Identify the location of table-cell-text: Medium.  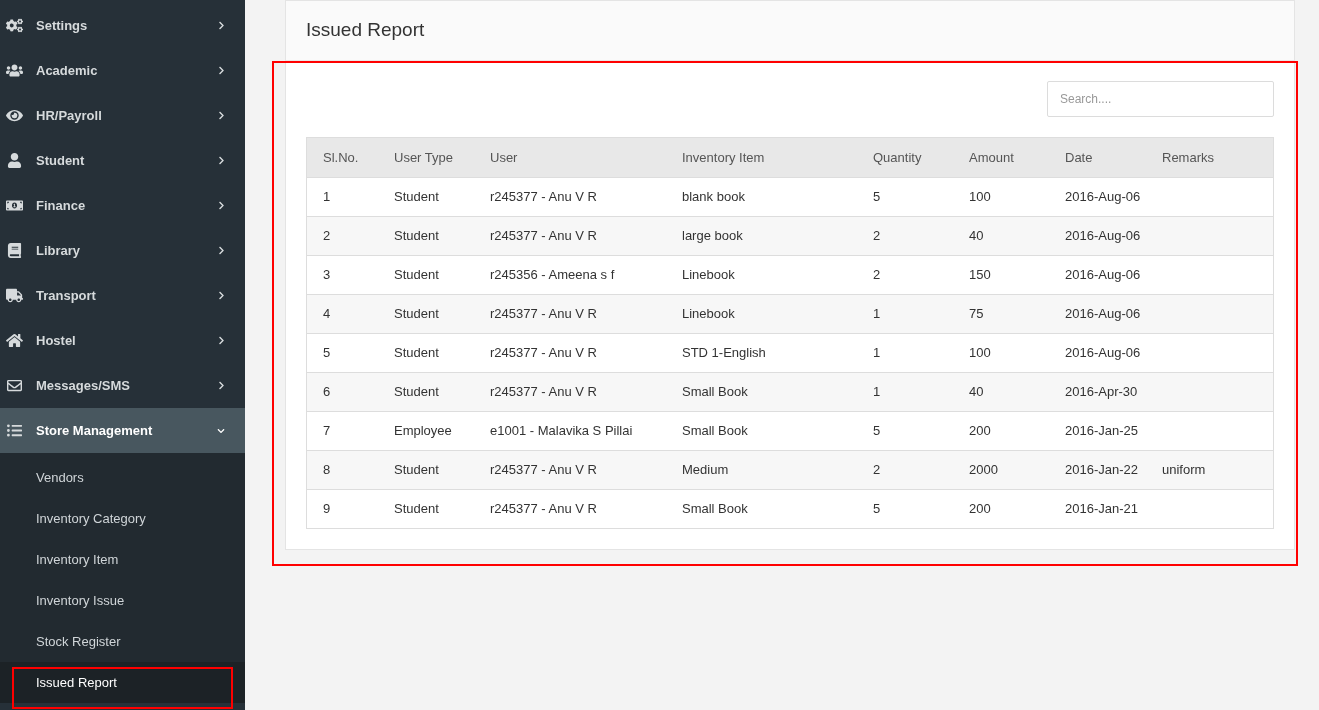
(705, 470).